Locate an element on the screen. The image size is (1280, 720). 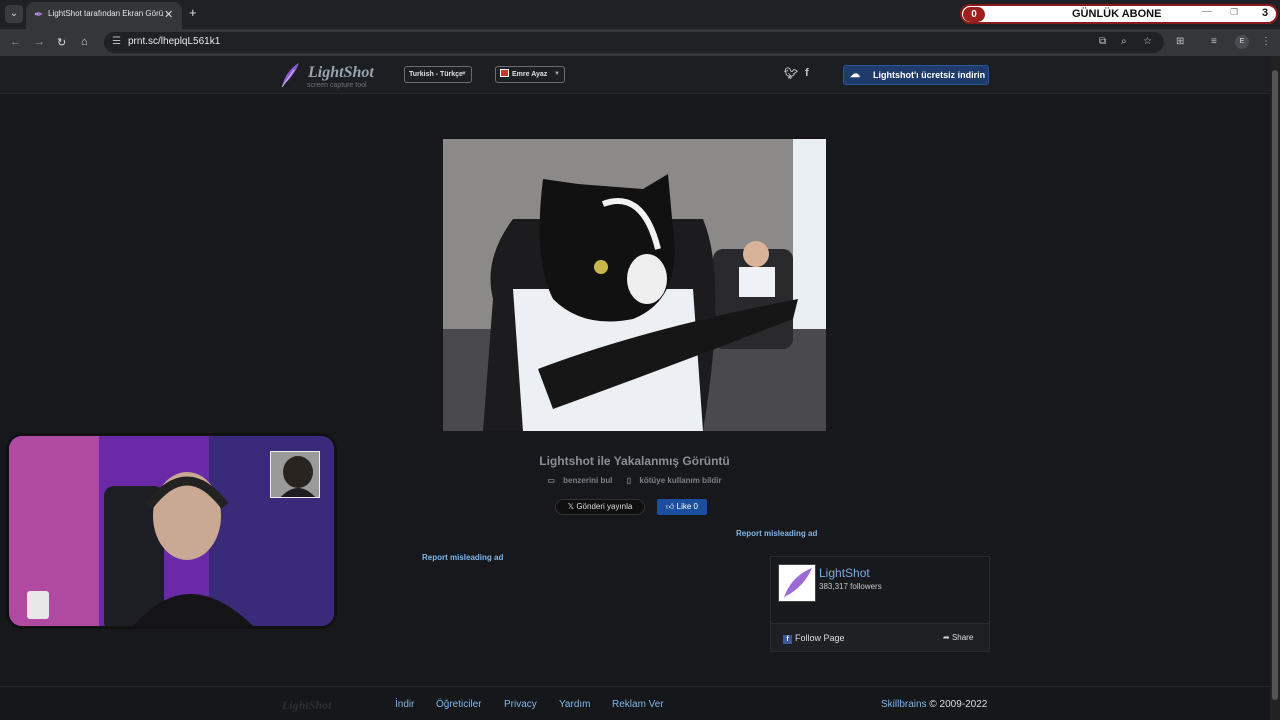
find-similar-label: benzerini bul is located at coordinates (588, 480).